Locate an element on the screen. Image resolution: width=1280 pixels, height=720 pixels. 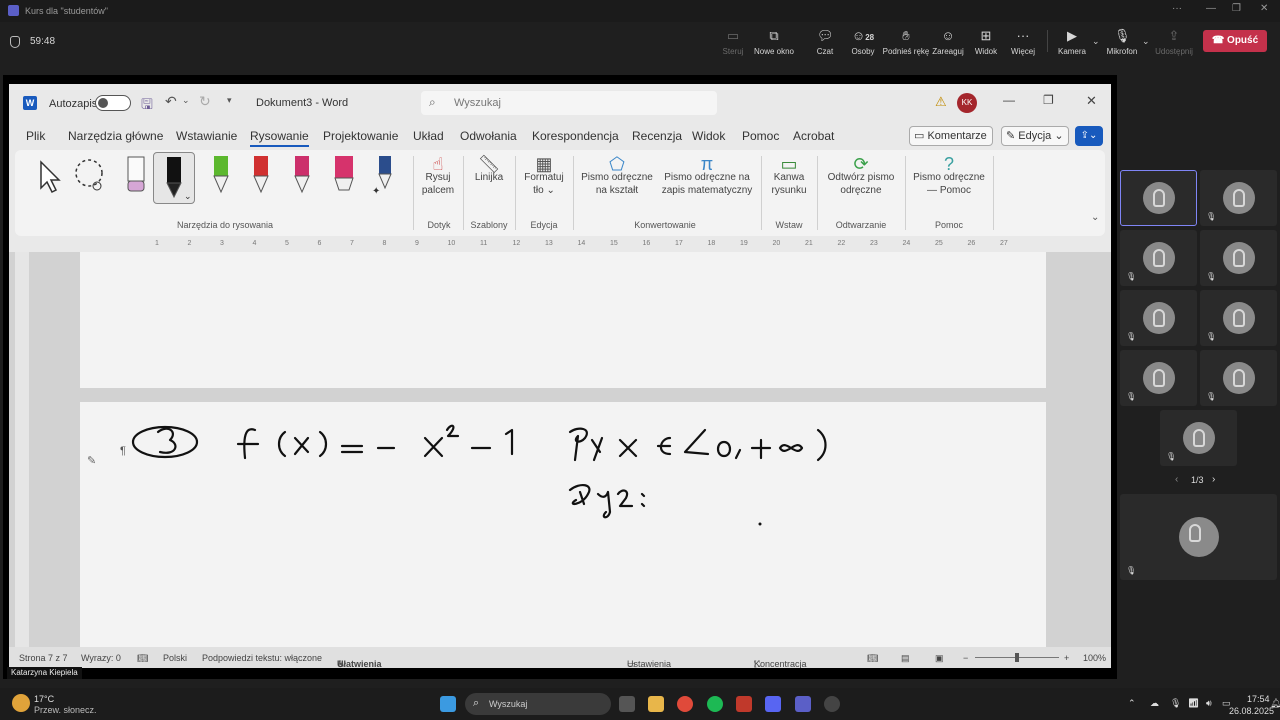
self-view-tile: 🎙︎ is located at coordinates (1198, 537).